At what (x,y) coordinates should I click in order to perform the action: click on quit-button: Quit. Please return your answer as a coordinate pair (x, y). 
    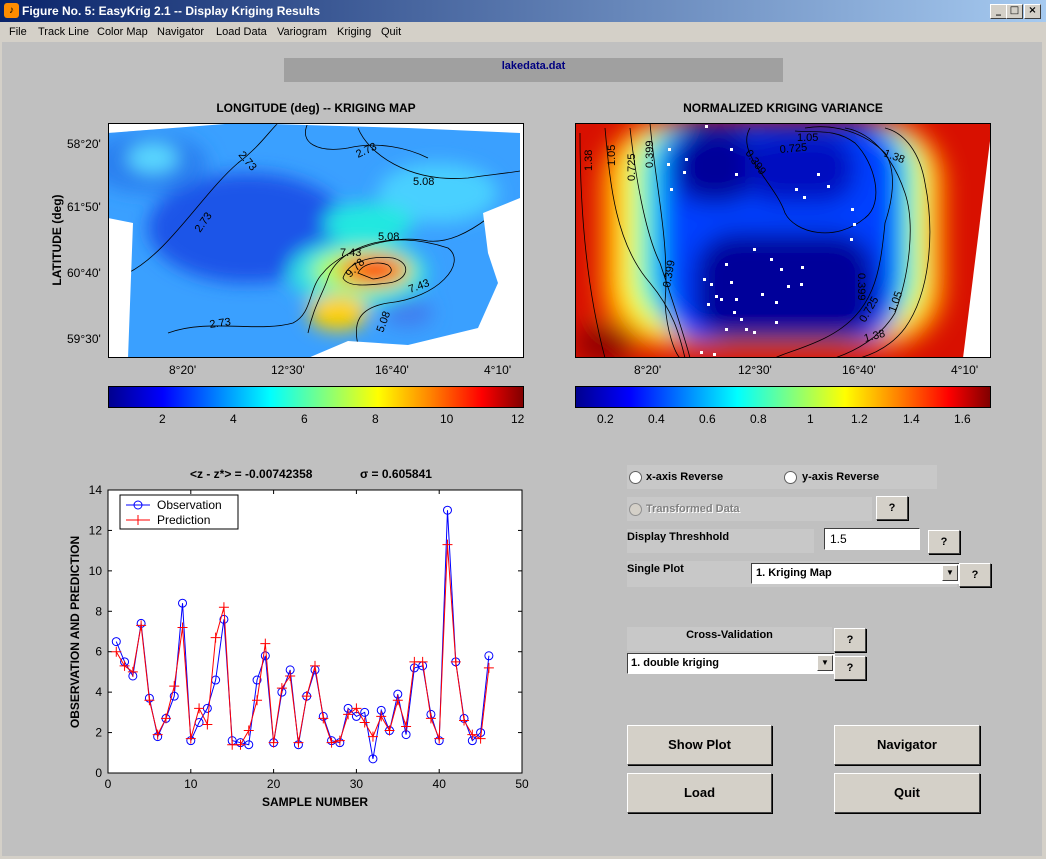
    Looking at the image, I should click on (907, 793).